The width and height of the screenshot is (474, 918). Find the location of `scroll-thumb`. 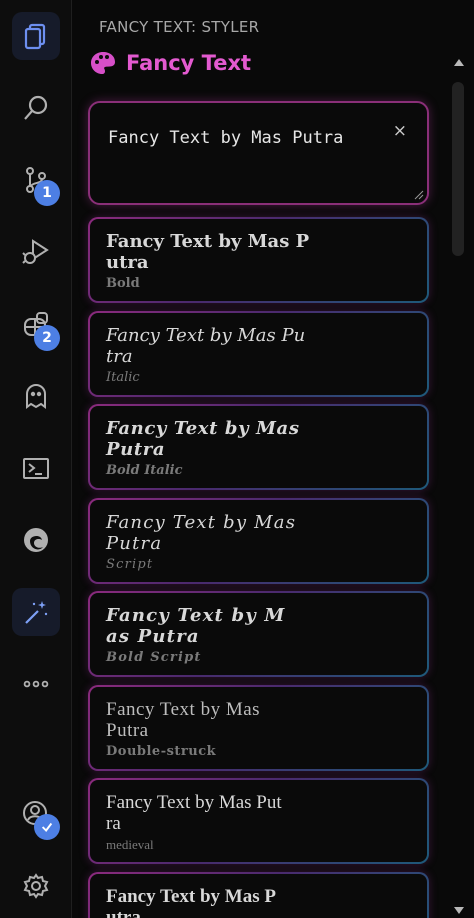

scroll-thumb is located at coordinates (458, 169).